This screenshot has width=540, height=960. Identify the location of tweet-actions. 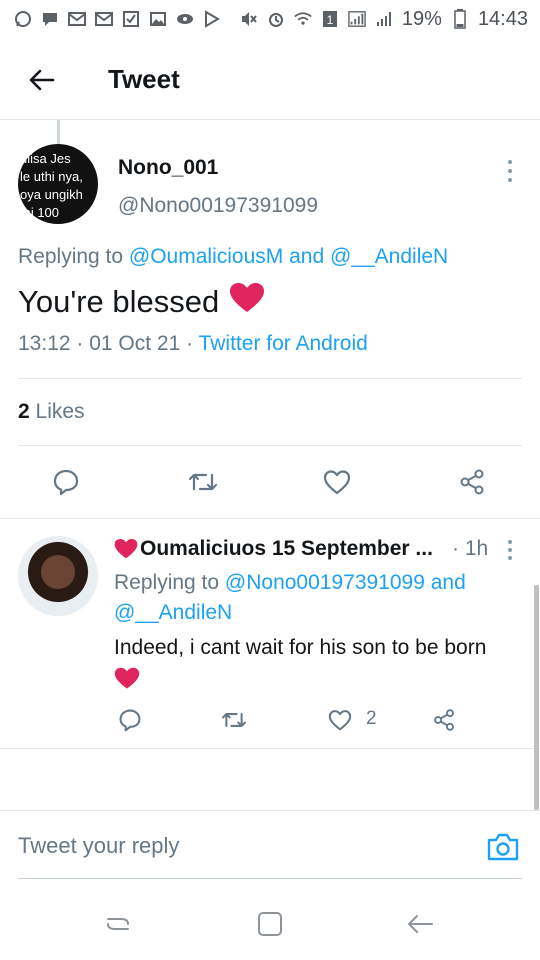
(270, 483).